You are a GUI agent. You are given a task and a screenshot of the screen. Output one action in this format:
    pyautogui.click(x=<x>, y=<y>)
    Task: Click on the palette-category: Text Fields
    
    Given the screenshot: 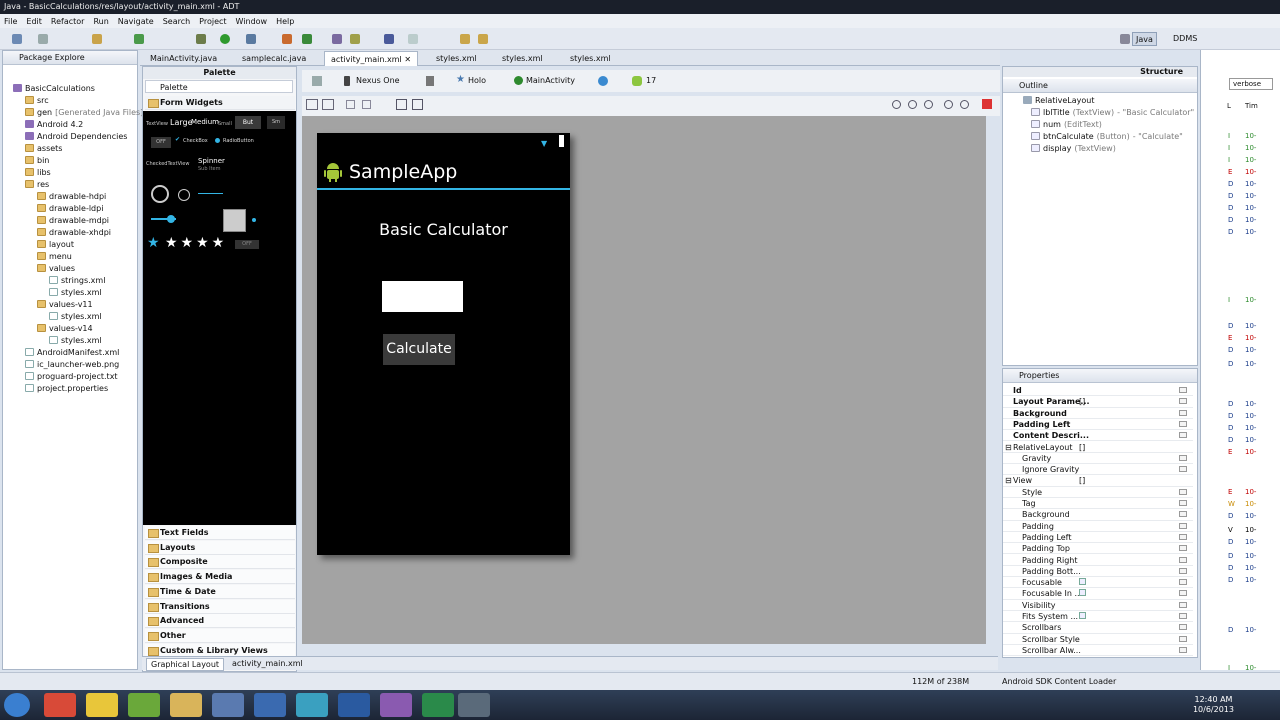 What is the action you would take?
    pyautogui.click(x=220, y=533)
    